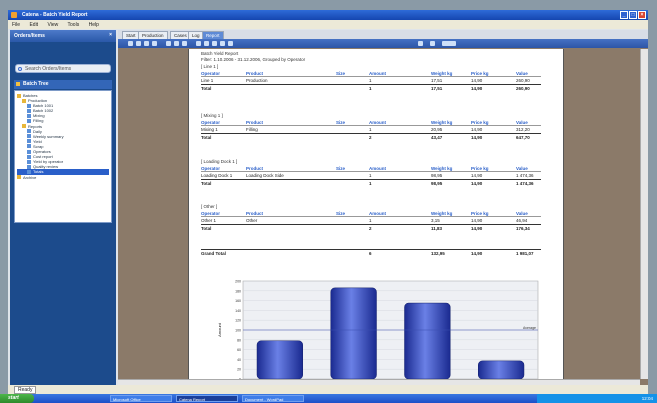  Describe the element at coordinates (437, 129) in the screenshot. I see `table-cell: 20,95` at that location.